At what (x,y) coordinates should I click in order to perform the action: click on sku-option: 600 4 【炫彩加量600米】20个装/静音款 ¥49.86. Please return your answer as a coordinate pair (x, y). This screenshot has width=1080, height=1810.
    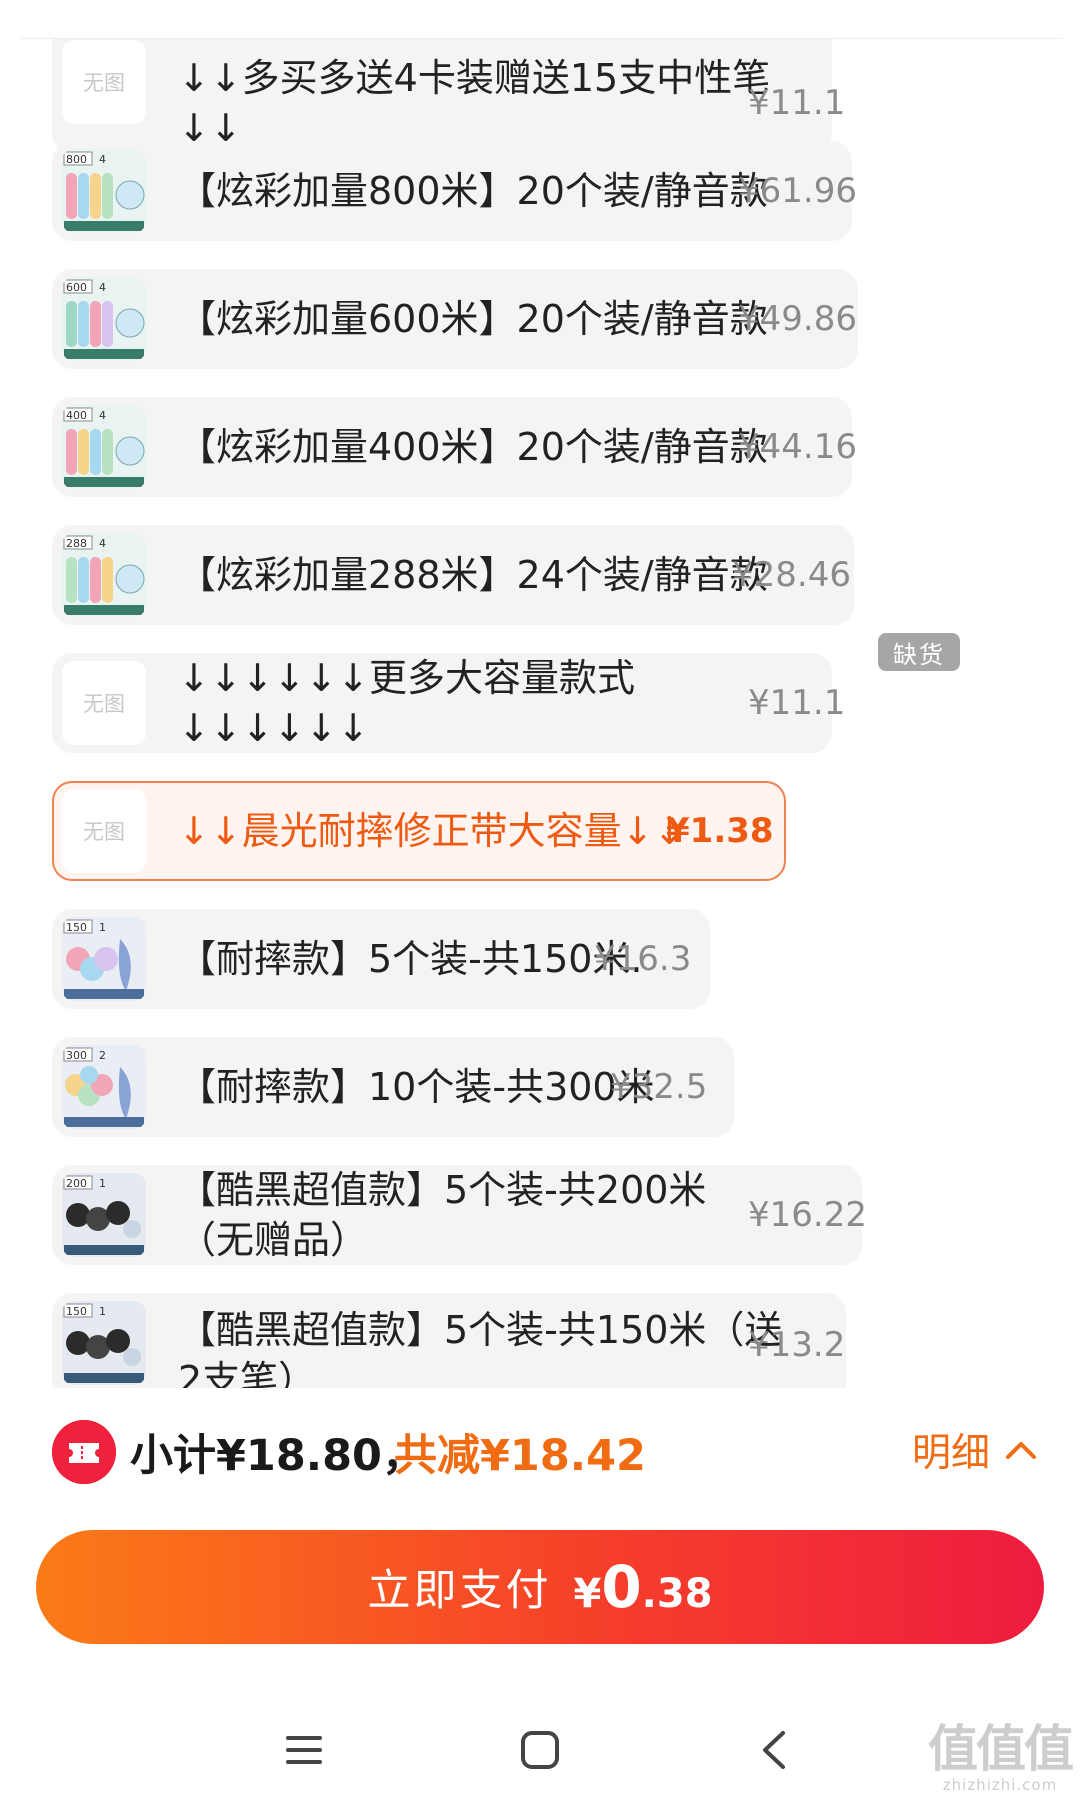
    Looking at the image, I should click on (455, 319).